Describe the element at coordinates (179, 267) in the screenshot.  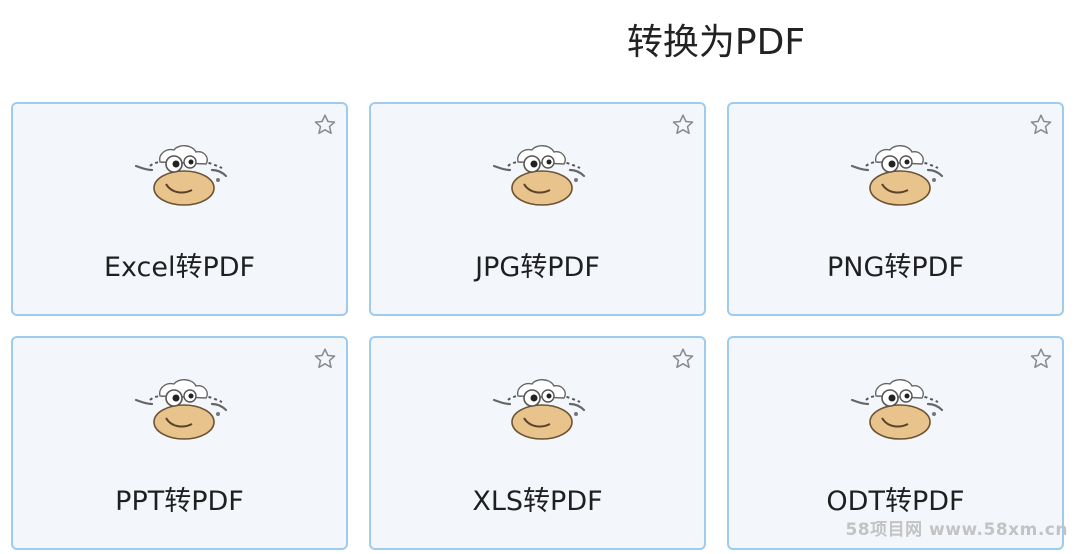
I see `card-label: Excel转PDF` at that location.